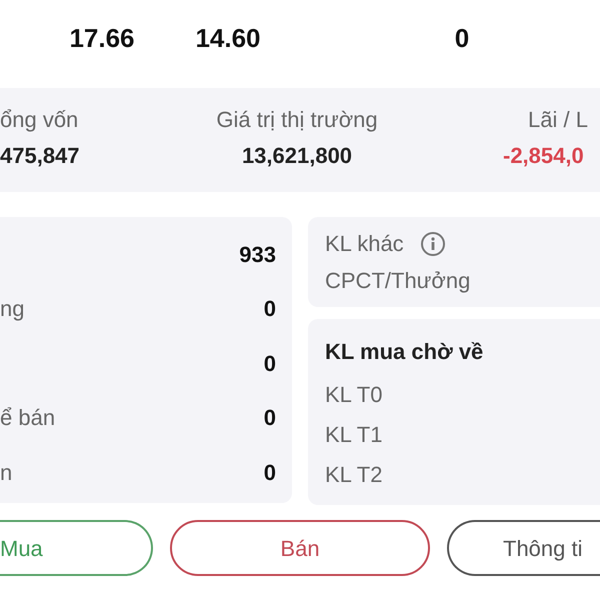 The width and height of the screenshot is (600, 600). Describe the element at coordinates (433, 243) in the screenshot. I see `info-icon` at that location.